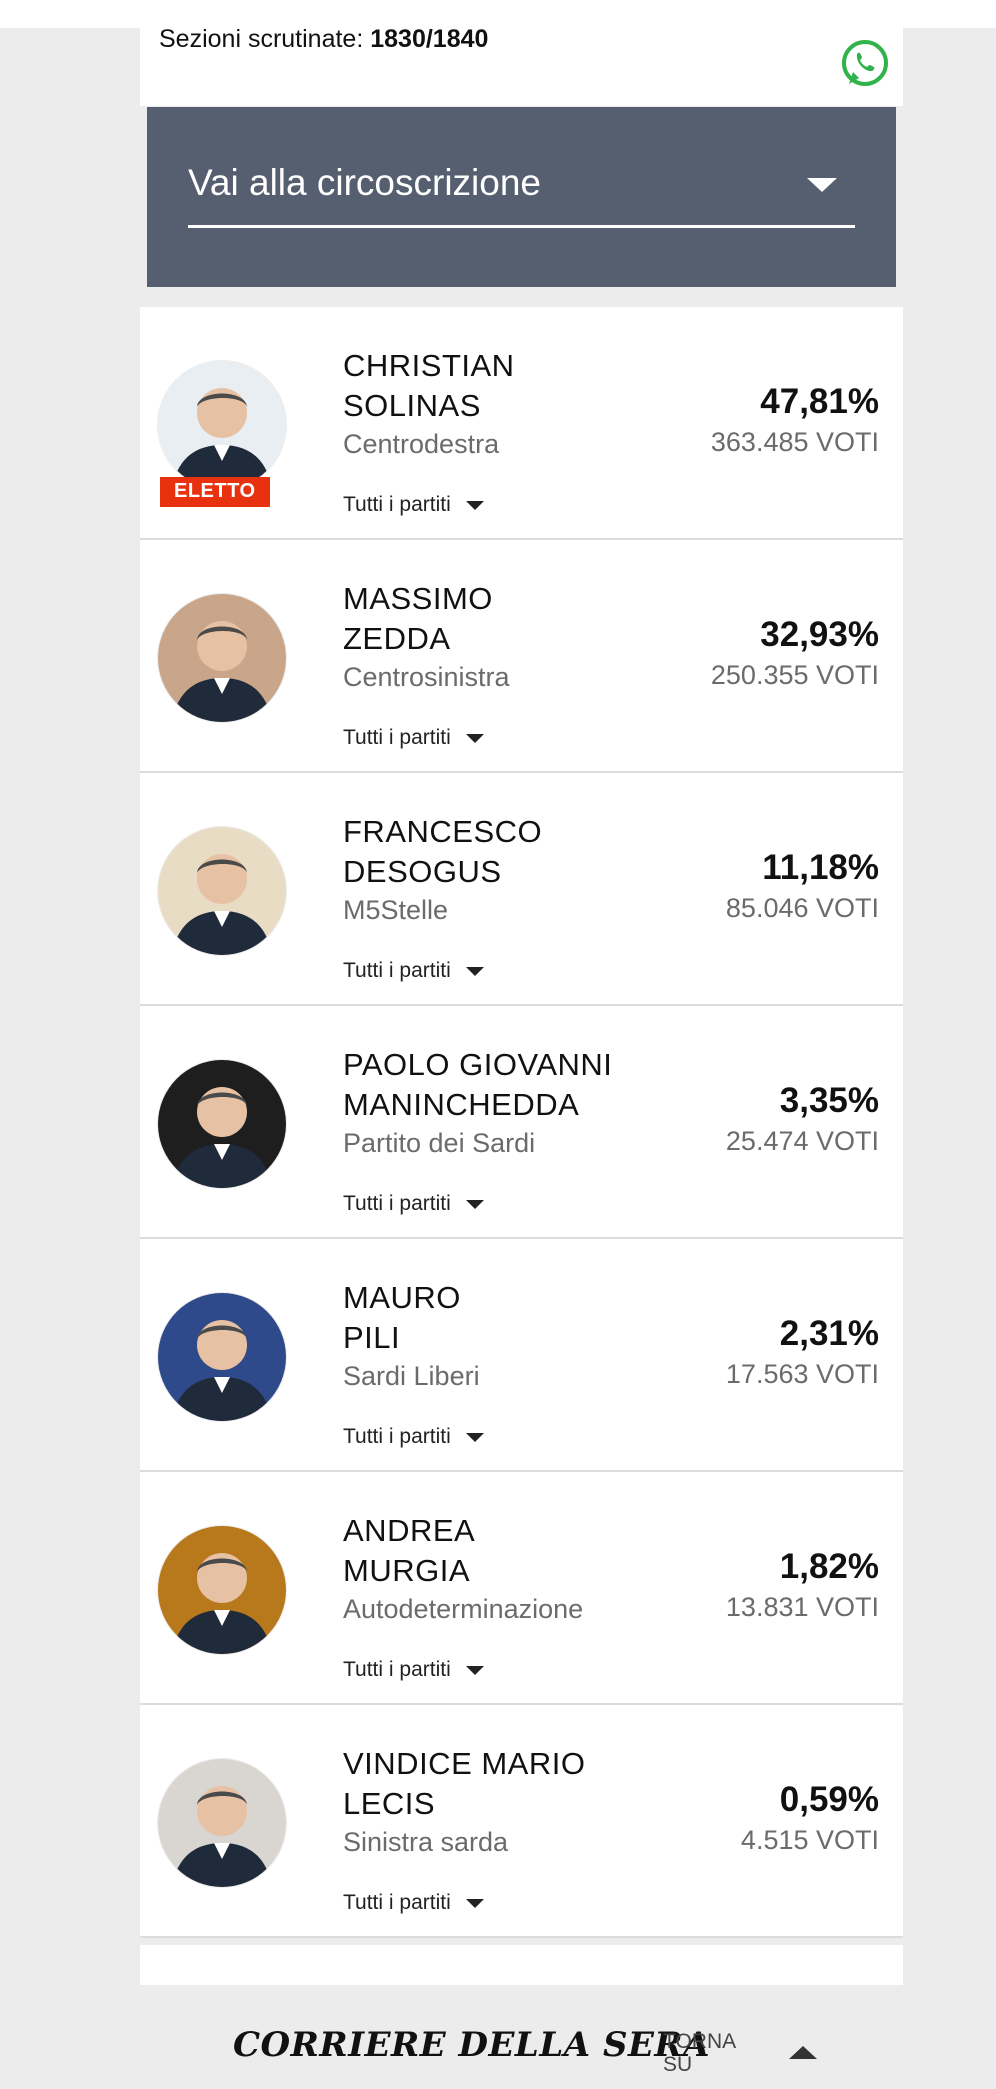 This screenshot has width=996, height=2089. I want to click on vote-percentage: 0,59%, so click(829, 1799).